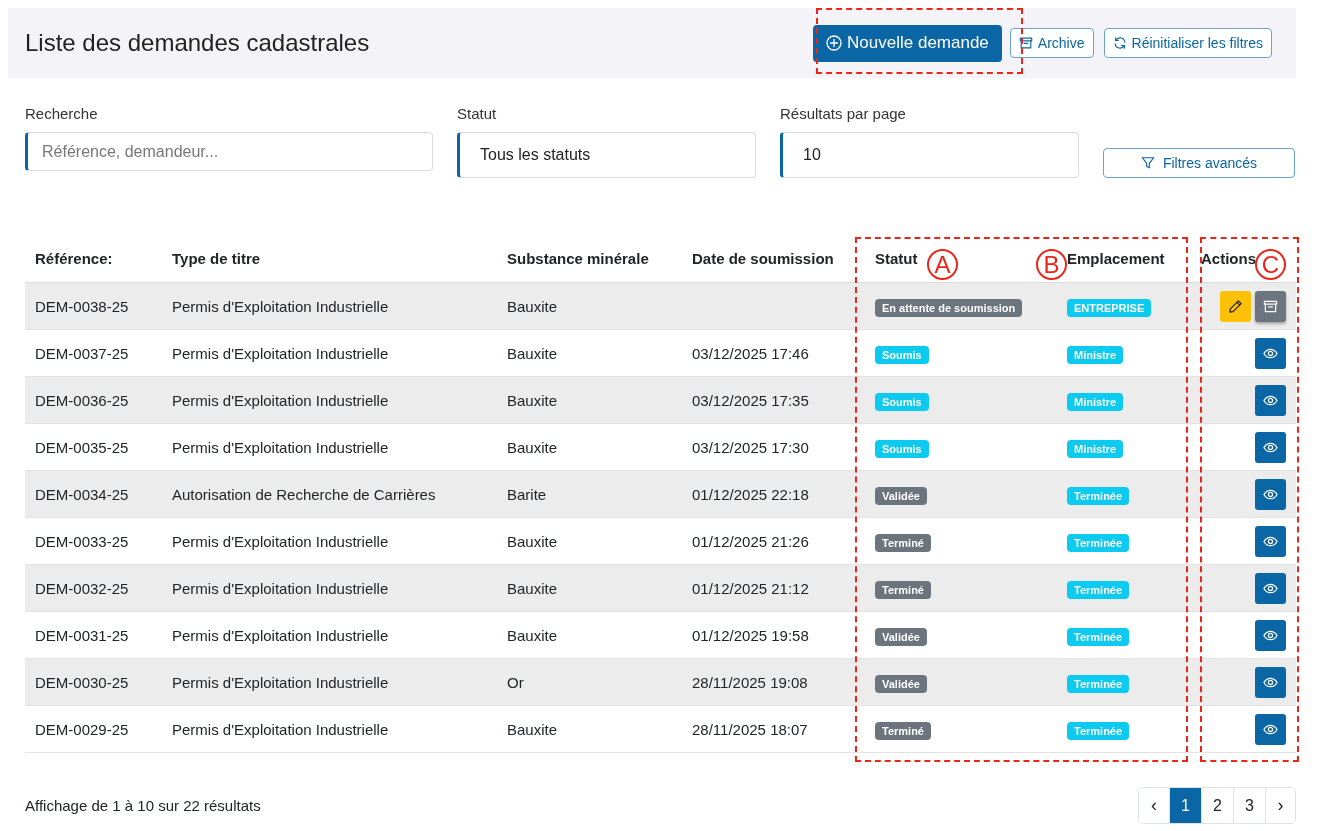 The height and width of the screenshot is (831, 1322). I want to click on table-cell: DEM-0029-25, so click(82, 729).